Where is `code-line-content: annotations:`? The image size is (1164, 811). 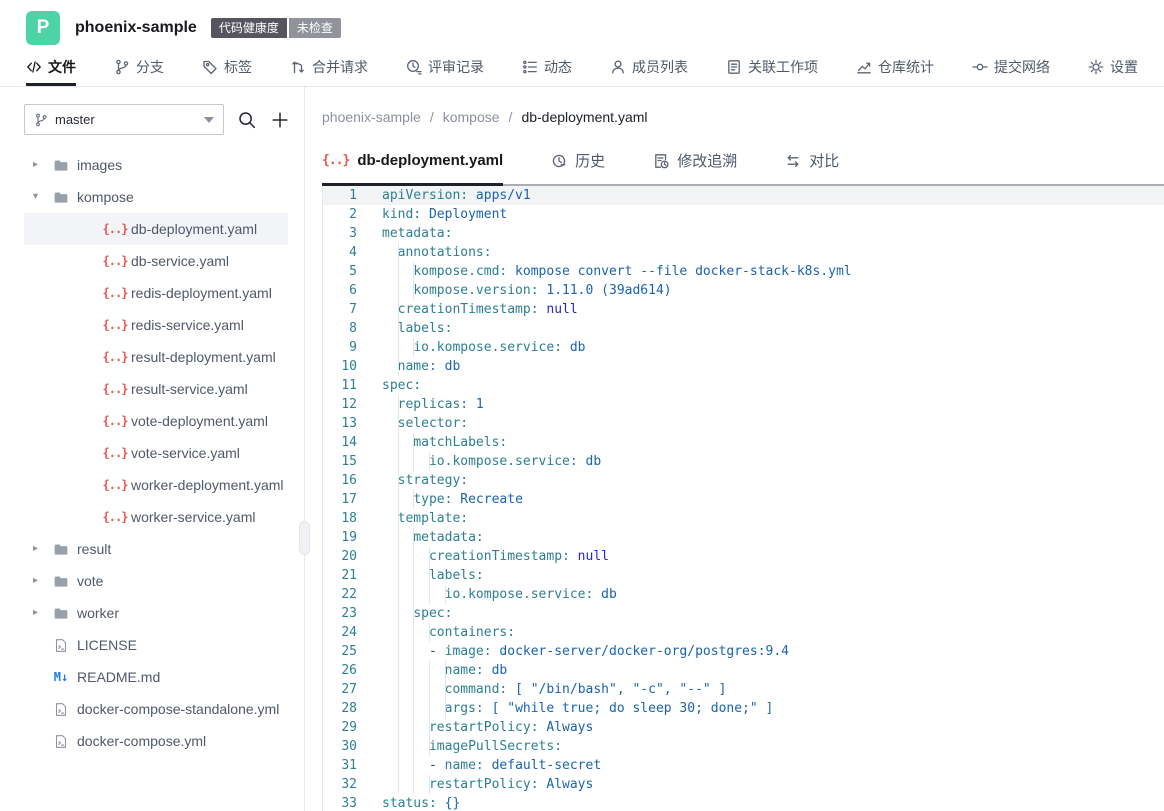 code-line-content: annotations: is located at coordinates (444, 252).